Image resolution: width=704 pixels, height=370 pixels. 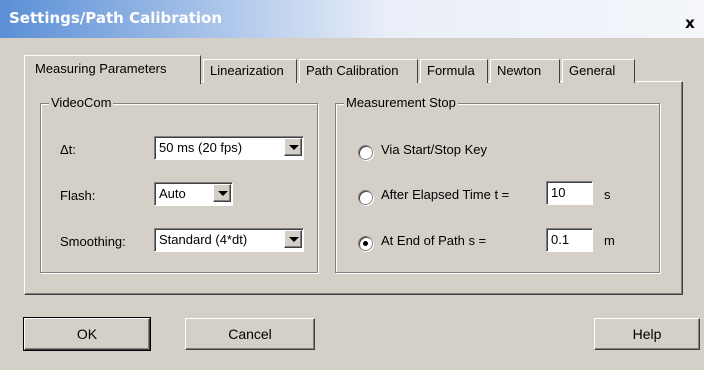 What do you see at coordinates (247, 70) in the screenshot?
I see `tab-label: Linearization` at bounding box center [247, 70].